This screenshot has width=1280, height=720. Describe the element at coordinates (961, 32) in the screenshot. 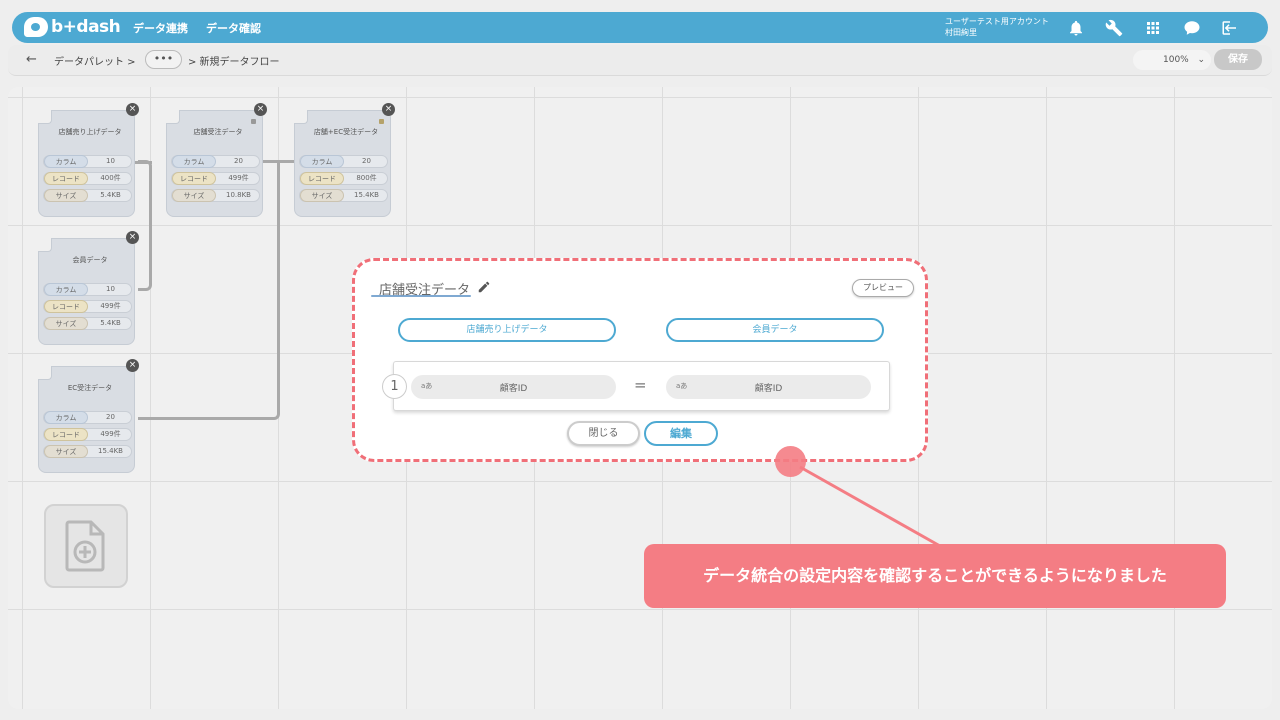

I see `user-name: 村田絢里` at that location.